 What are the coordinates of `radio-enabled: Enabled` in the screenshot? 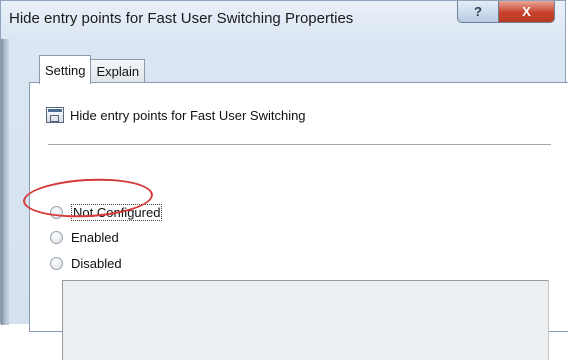 It's located at (84, 237).